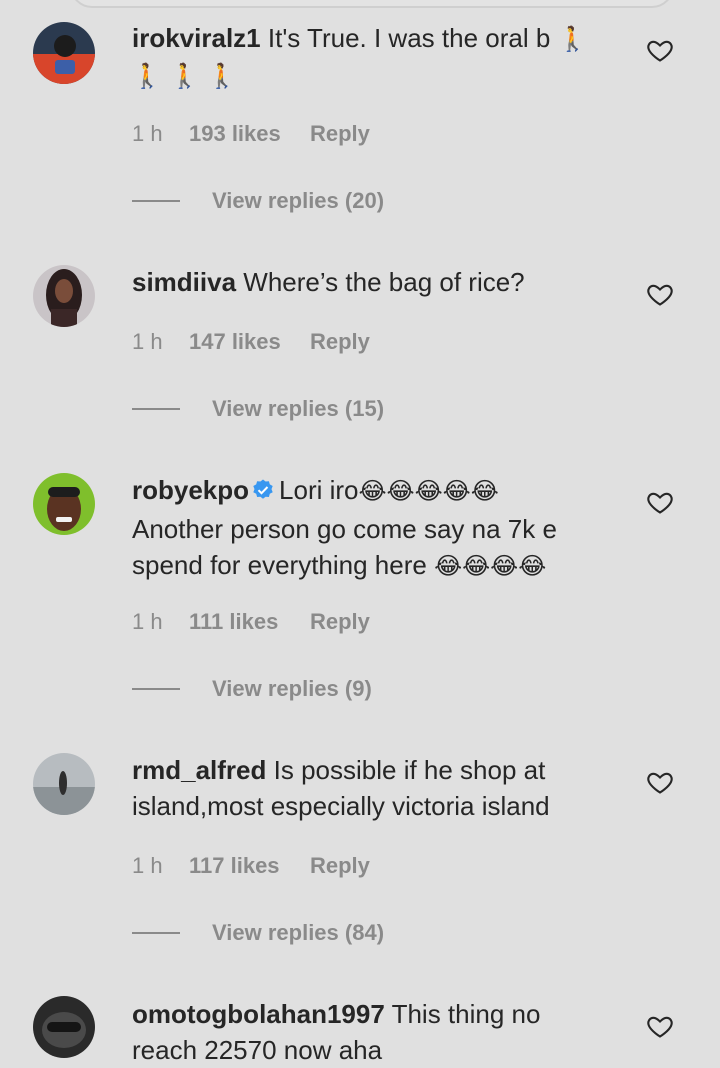 The width and height of the screenshot is (720, 1068). I want to click on comment-username: rmd_alfred, so click(199, 770).